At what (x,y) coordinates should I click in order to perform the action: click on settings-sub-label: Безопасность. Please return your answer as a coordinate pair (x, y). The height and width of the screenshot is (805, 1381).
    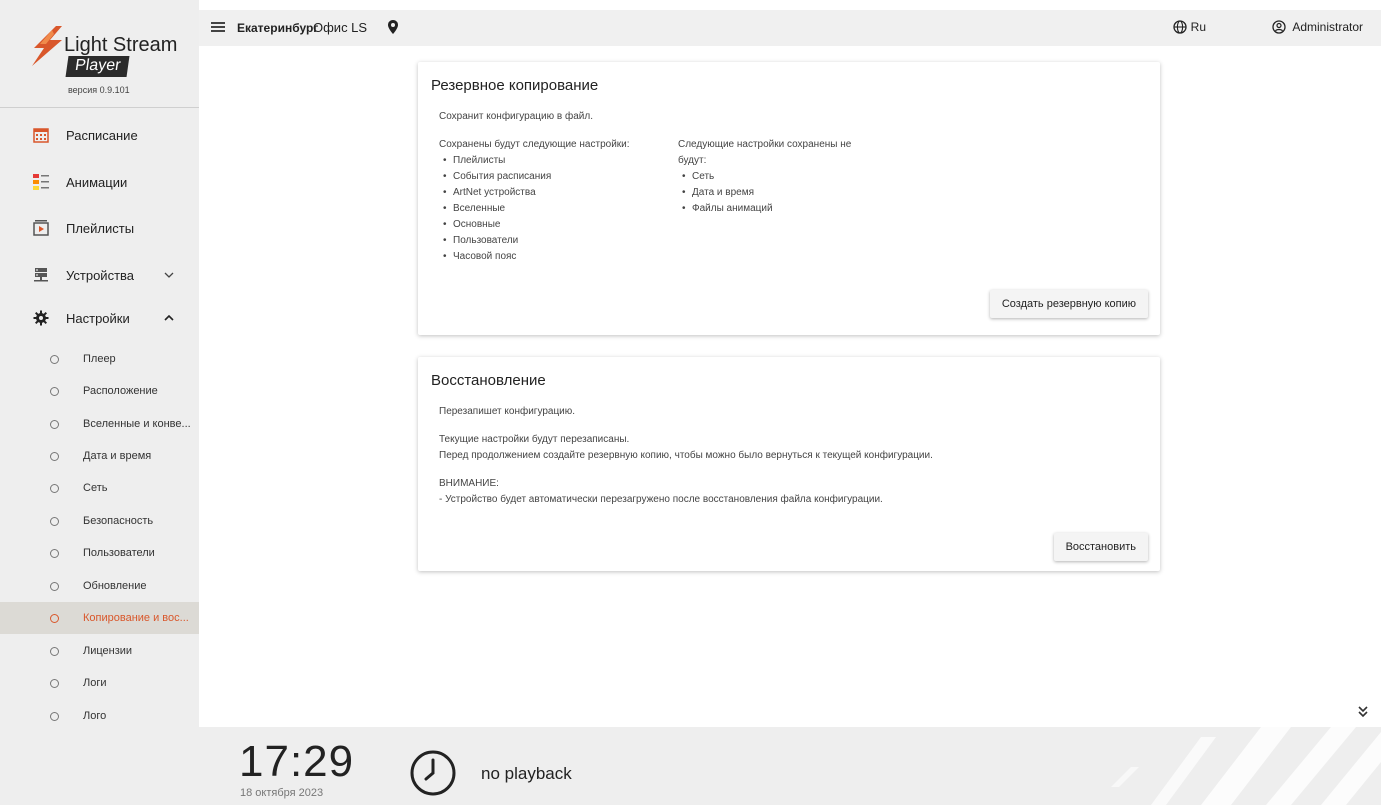
    Looking at the image, I should click on (118, 521).